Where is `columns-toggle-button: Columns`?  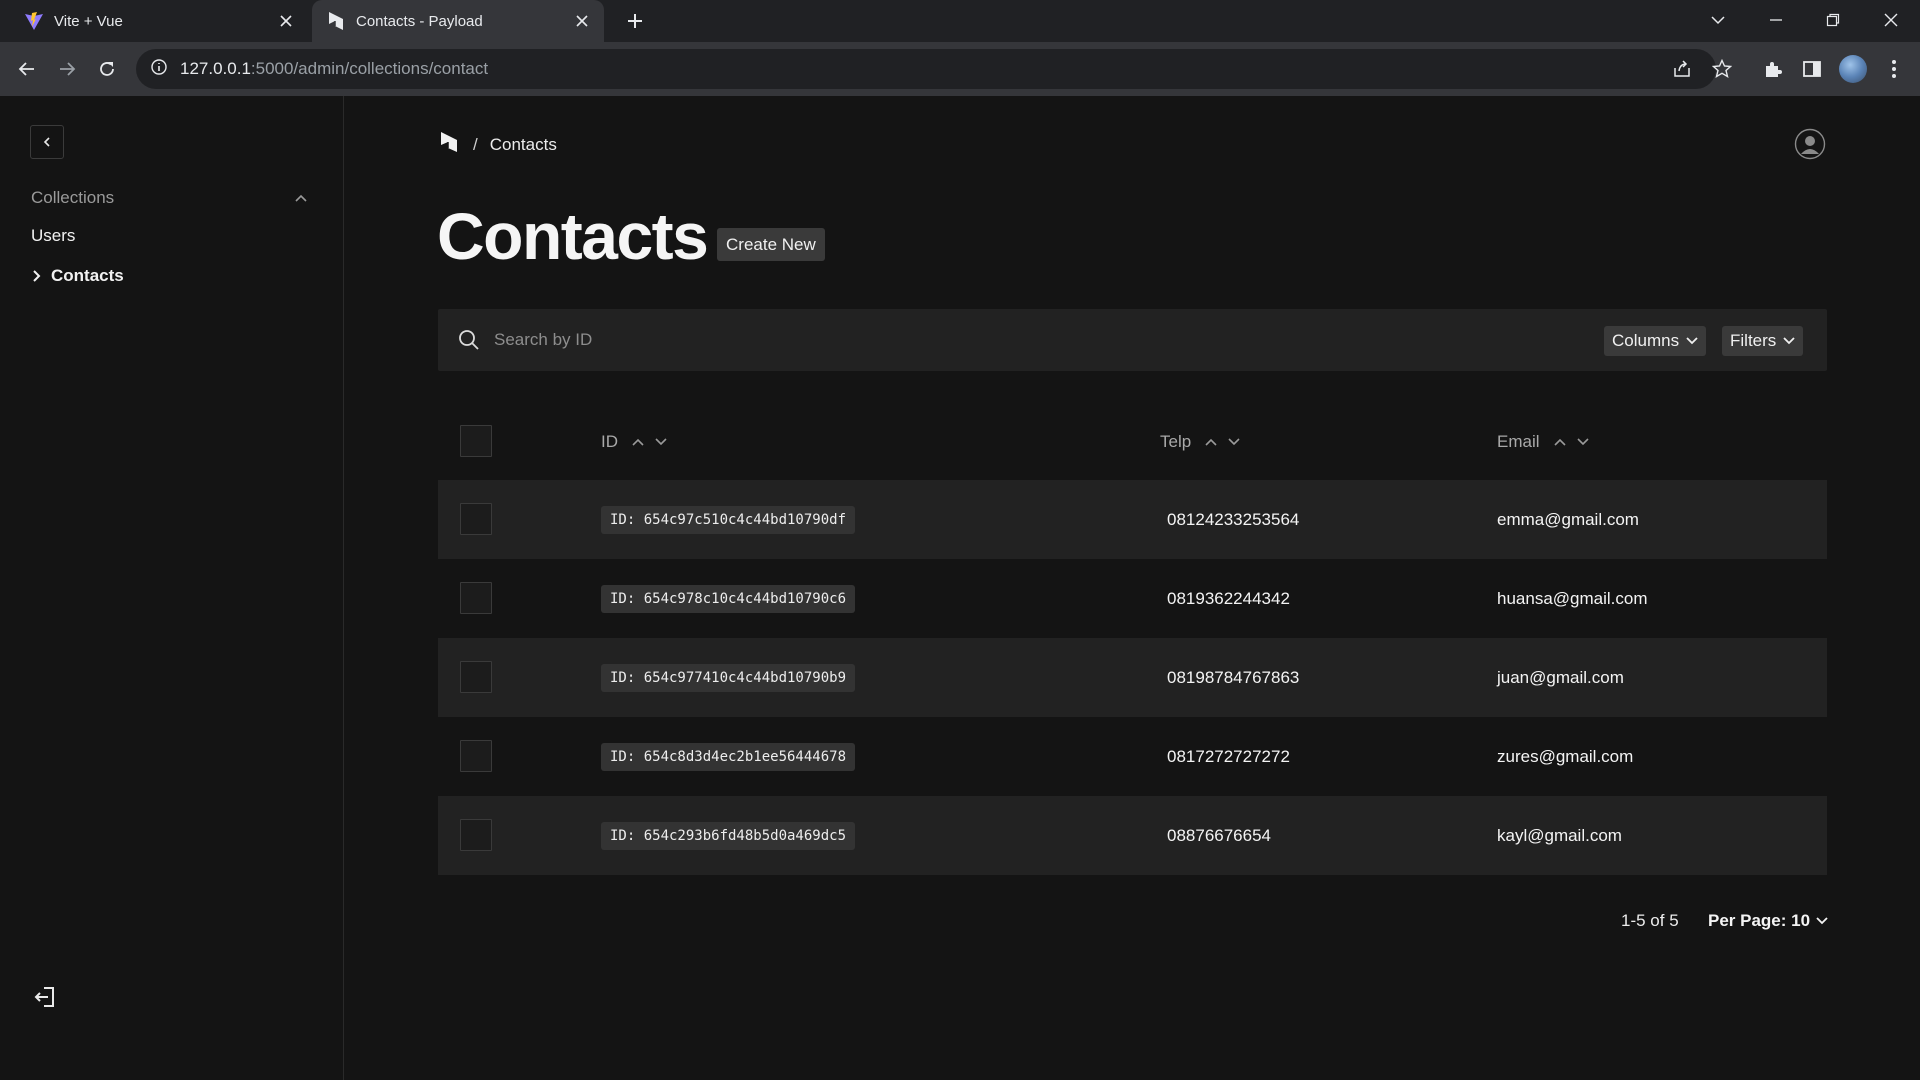
columns-toggle-button: Columns is located at coordinates (1655, 341).